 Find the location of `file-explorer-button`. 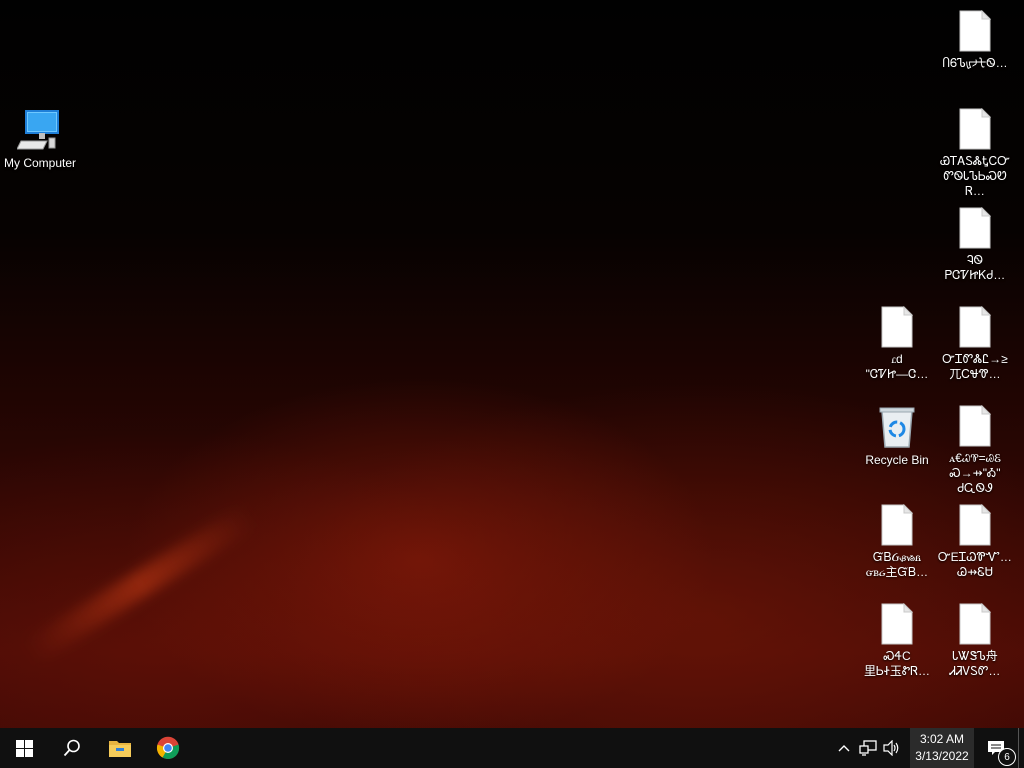

file-explorer-button is located at coordinates (120, 748).